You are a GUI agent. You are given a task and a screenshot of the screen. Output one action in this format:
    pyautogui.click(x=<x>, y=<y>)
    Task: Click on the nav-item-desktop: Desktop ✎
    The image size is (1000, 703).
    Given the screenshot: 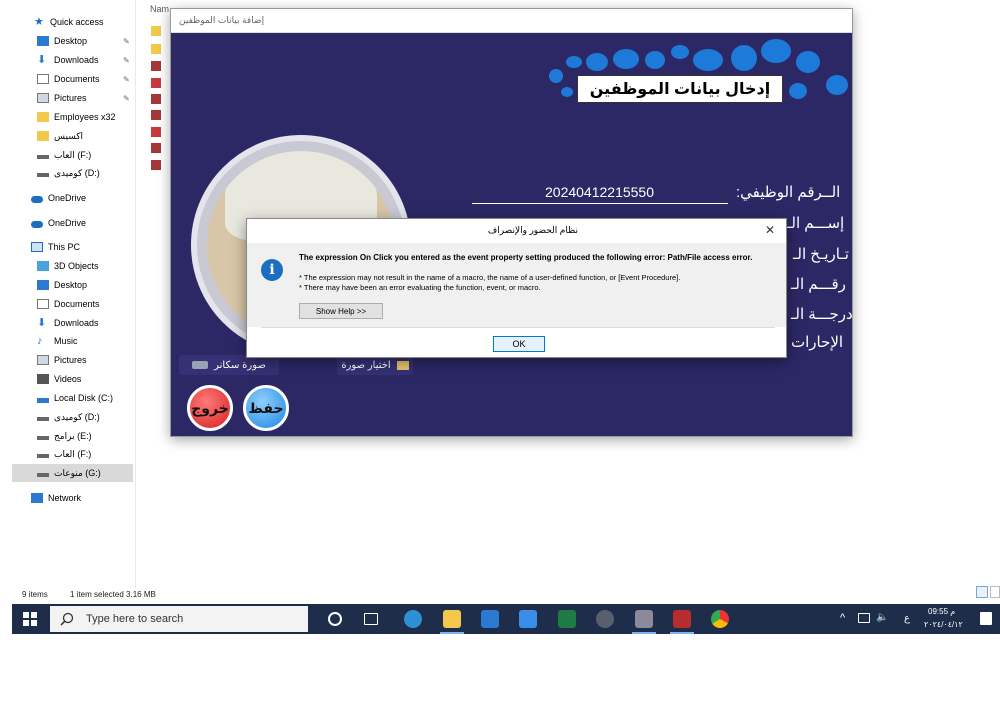 What is the action you would take?
    pyautogui.click(x=67, y=41)
    